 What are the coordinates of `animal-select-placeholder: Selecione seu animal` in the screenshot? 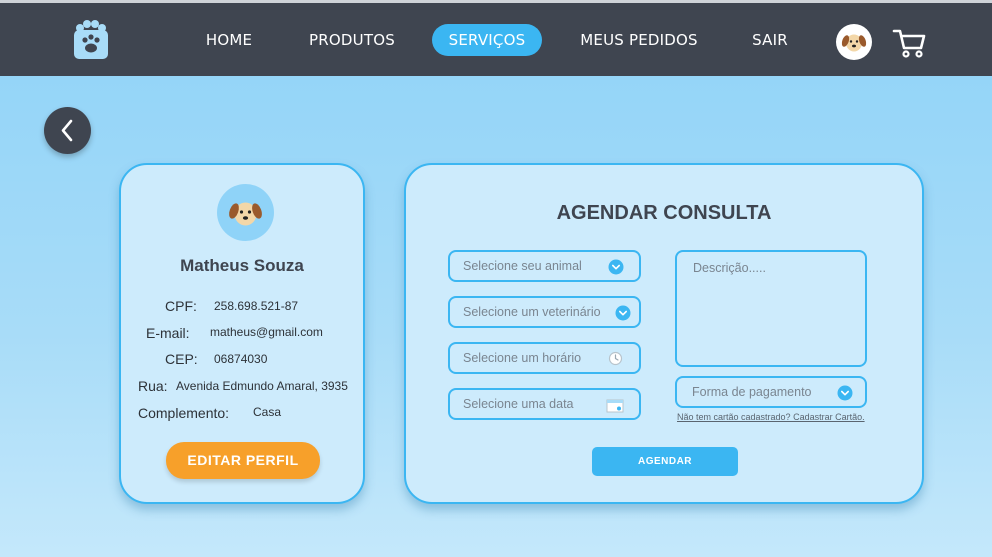 It's located at (522, 266).